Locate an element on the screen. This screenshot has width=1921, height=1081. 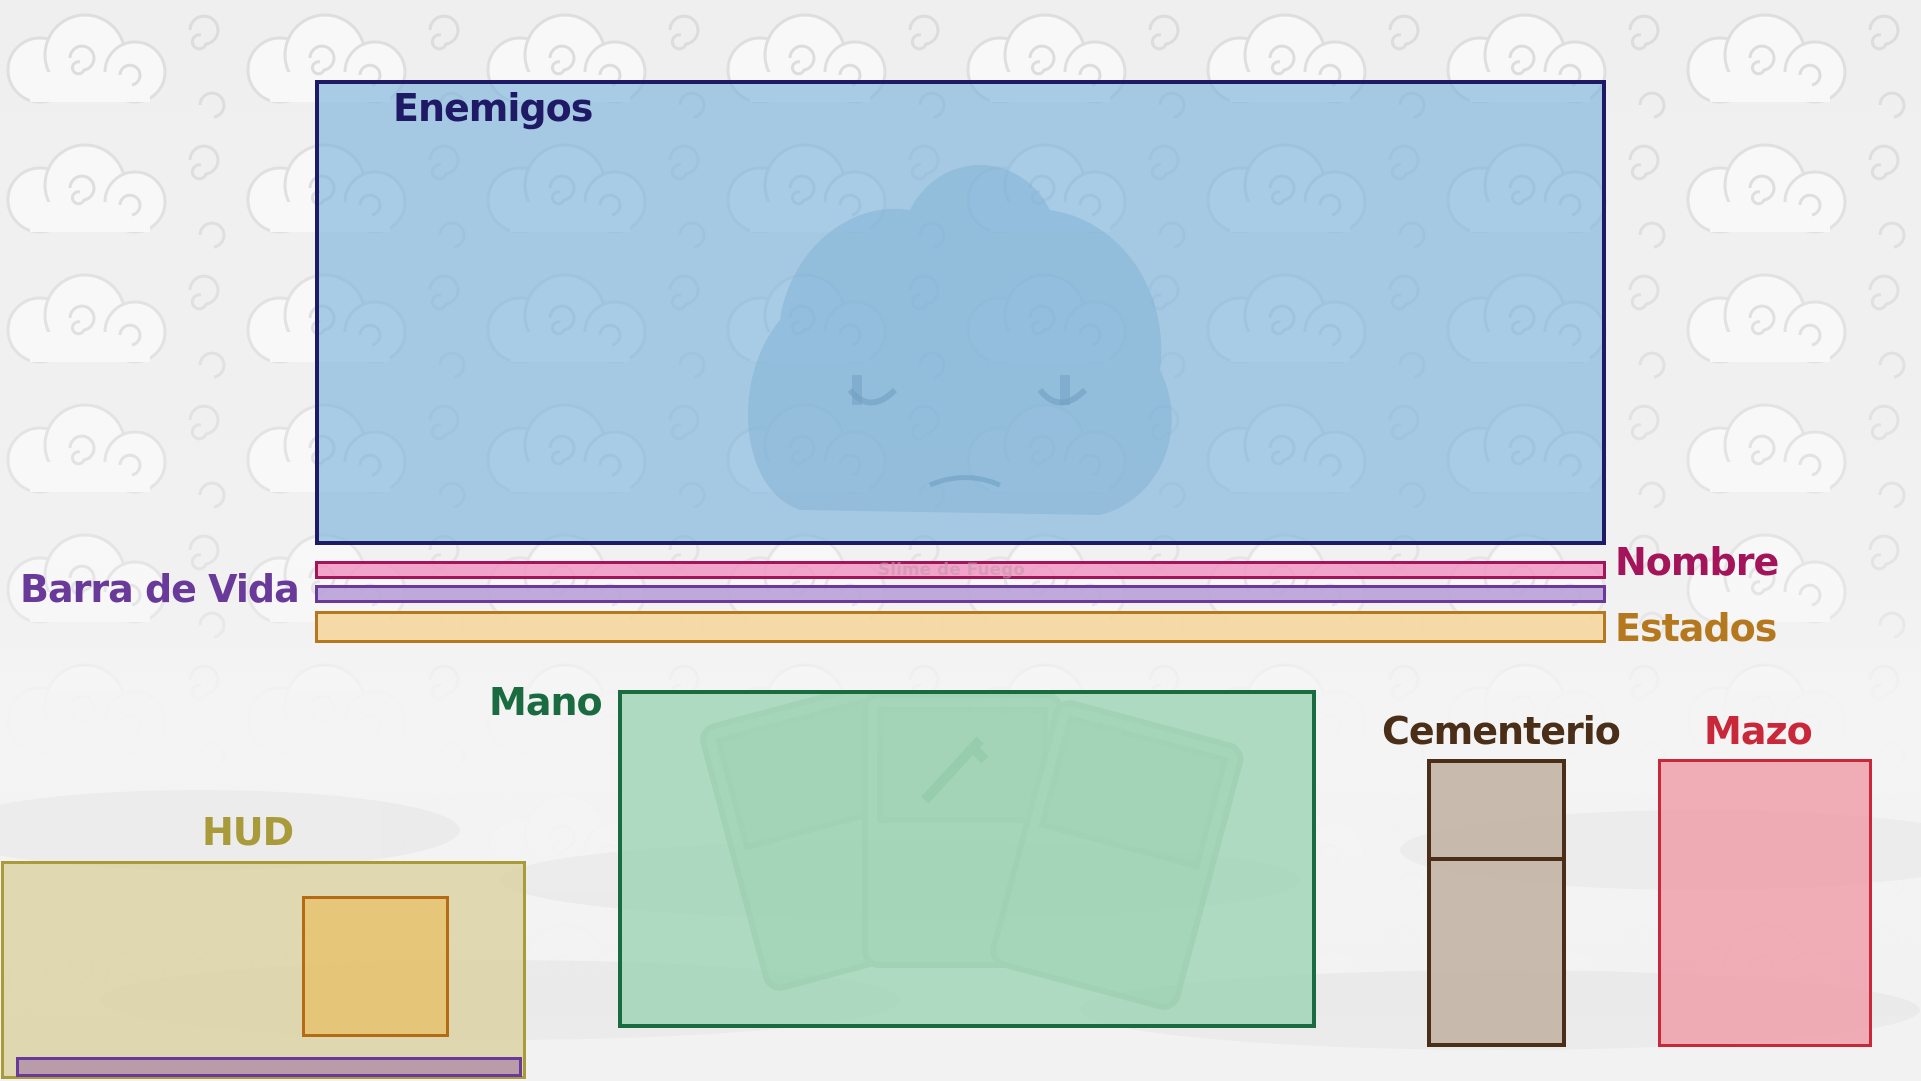
label-hud: HUD is located at coordinates (248, 832).